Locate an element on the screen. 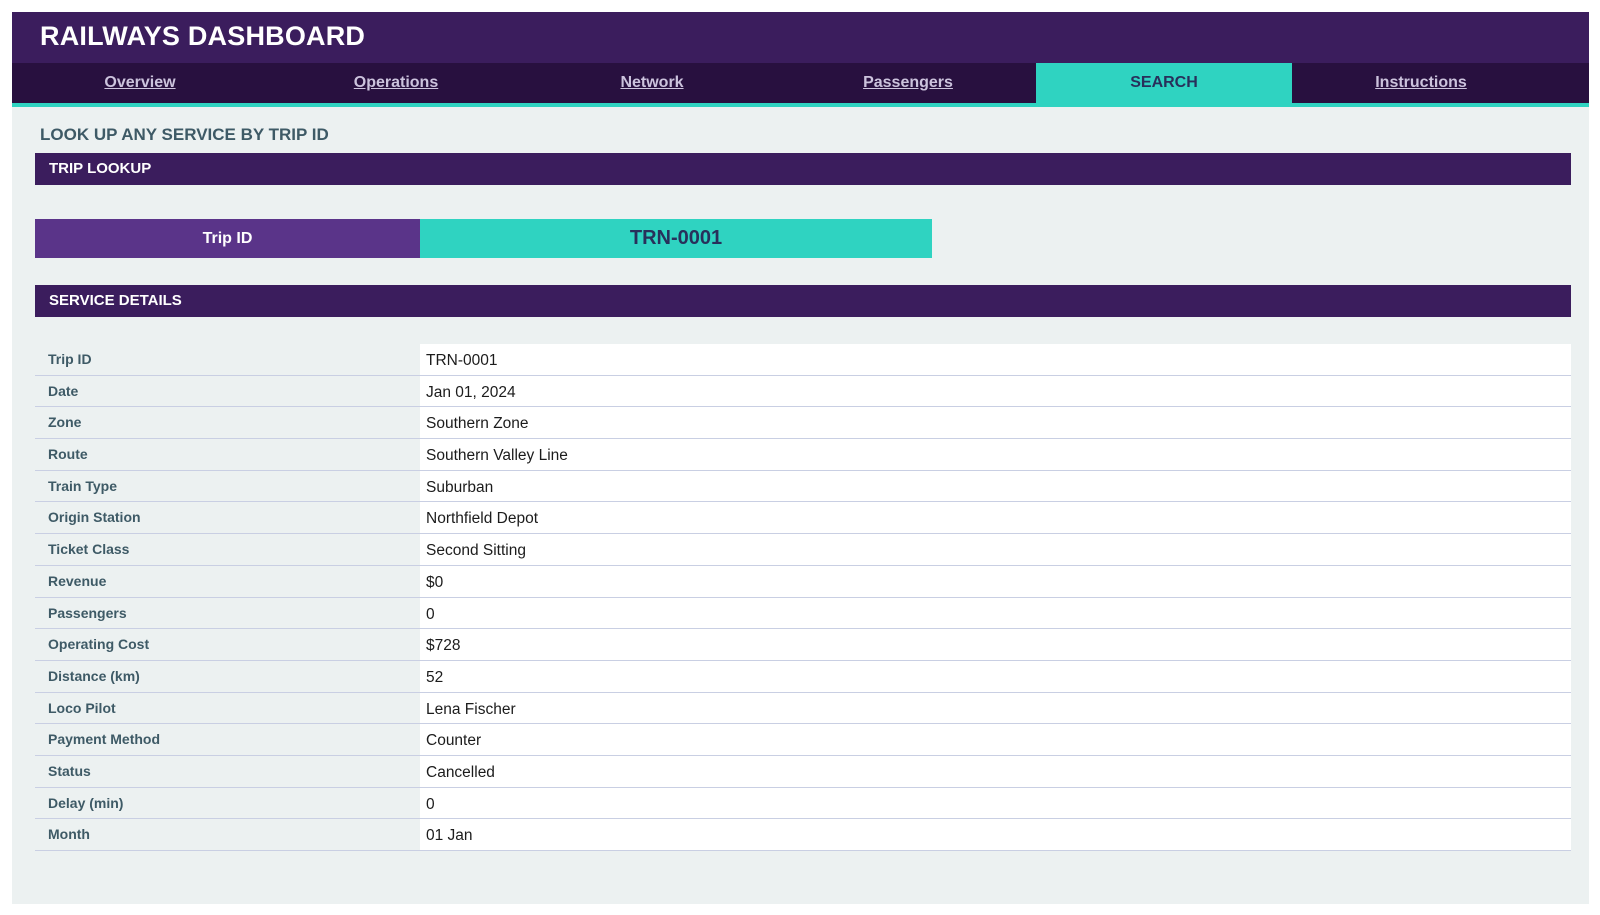 This screenshot has width=1600, height=915. detail-label: Distance (km) is located at coordinates (227, 676).